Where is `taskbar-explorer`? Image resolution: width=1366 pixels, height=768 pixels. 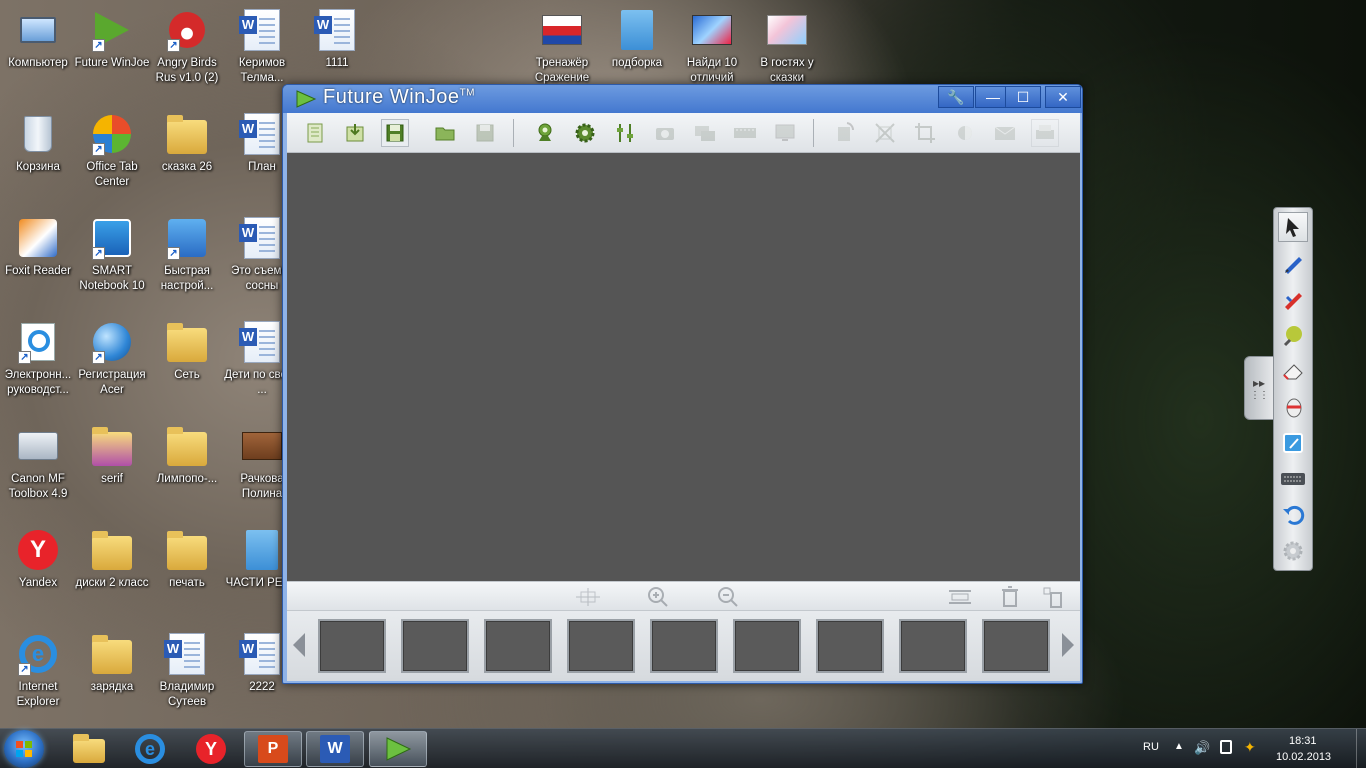 taskbar-explorer is located at coordinates (89, 749).